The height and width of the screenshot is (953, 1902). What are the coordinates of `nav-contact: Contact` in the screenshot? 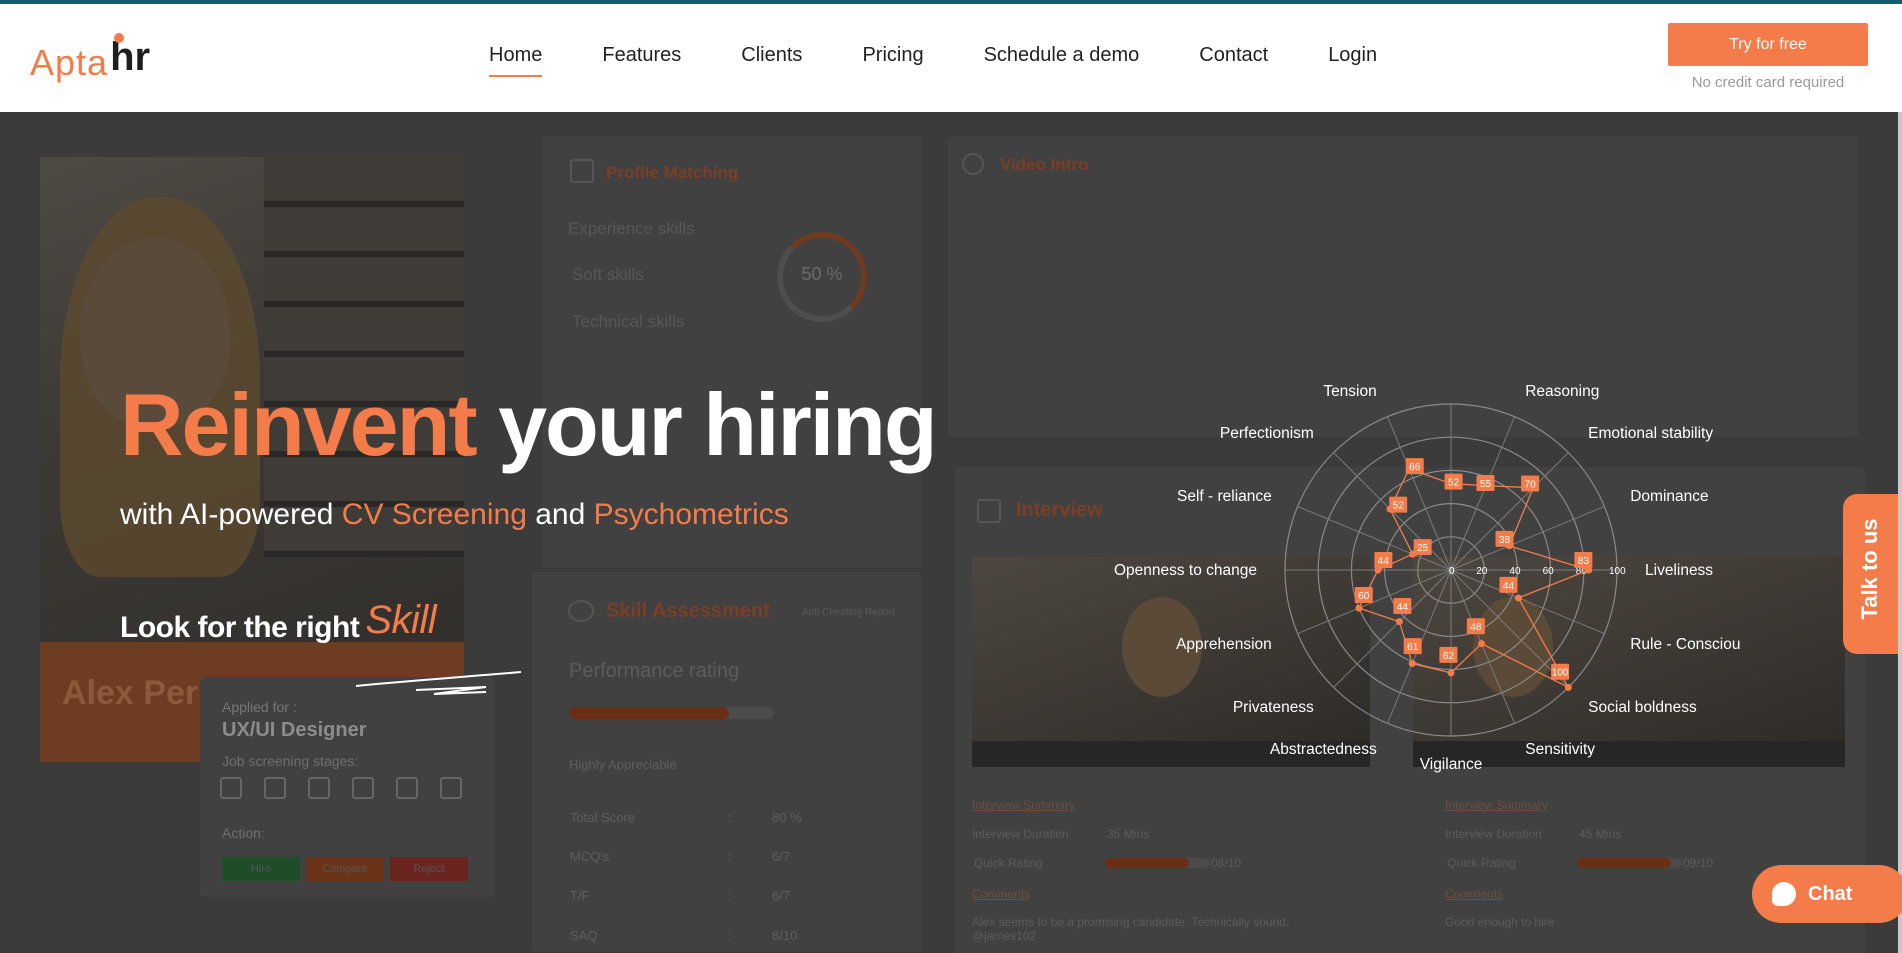 It's located at (1233, 60).